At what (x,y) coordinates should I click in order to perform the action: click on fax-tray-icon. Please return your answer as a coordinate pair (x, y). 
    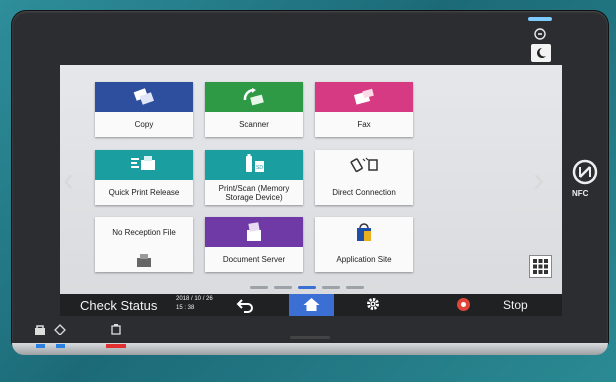
    Looking at the image, I should click on (144, 260).